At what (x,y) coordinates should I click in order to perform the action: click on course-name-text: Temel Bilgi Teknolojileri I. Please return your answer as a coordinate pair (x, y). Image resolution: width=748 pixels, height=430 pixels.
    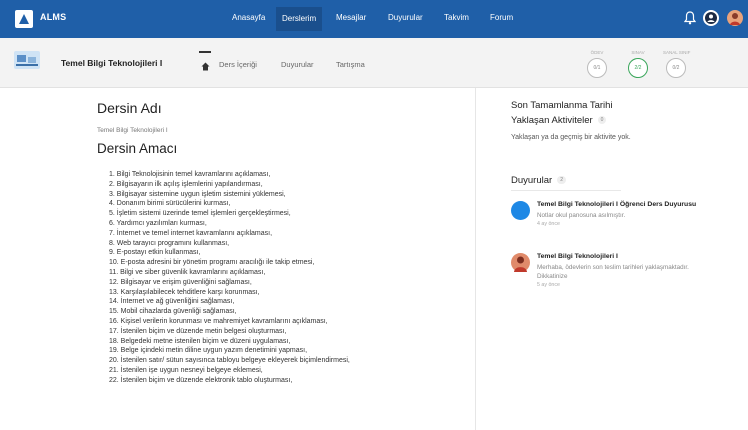
    Looking at the image, I should click on (132, 130).